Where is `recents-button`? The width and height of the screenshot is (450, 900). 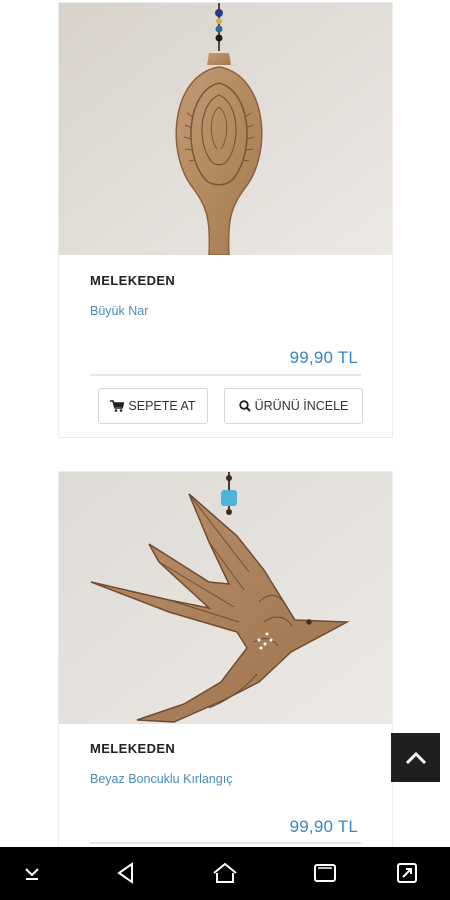 recents-button is located at coordinates (325, 873).